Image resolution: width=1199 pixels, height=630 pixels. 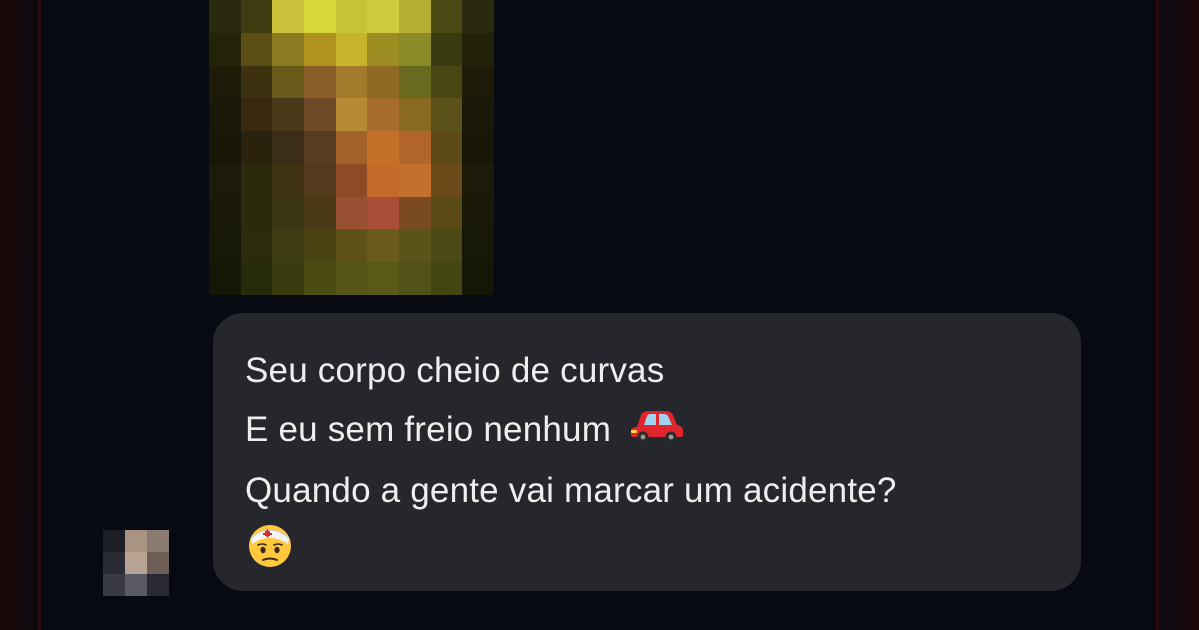 I want to click on message-line-3-text: Quando a gente vai marcar um acidente?, so click(x=571, y=491).